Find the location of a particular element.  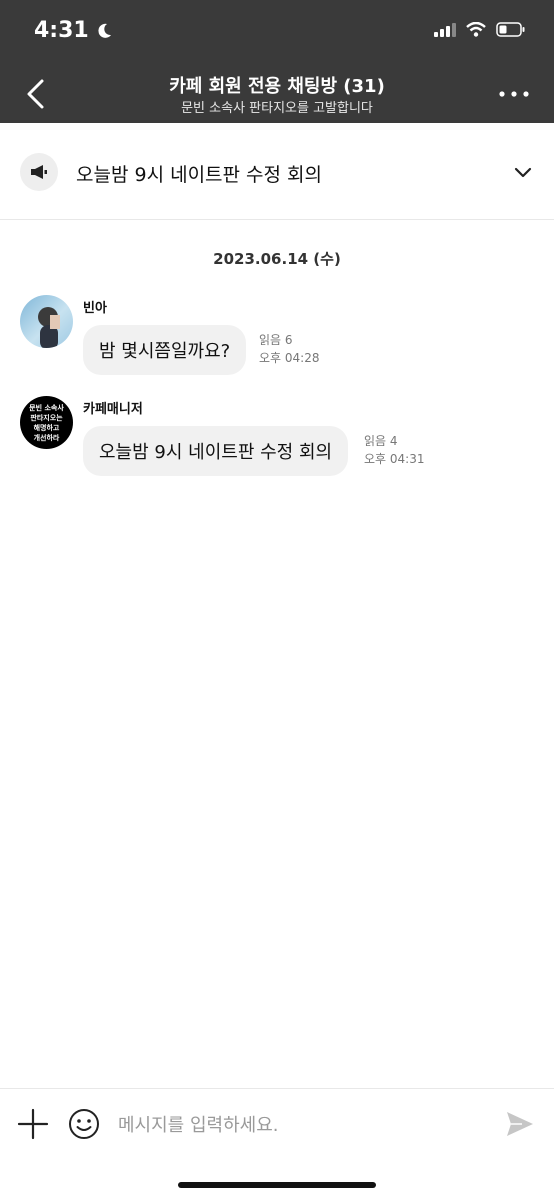

avatar-text-line: 문빈 소속사 is located at coordinates (46, 407).